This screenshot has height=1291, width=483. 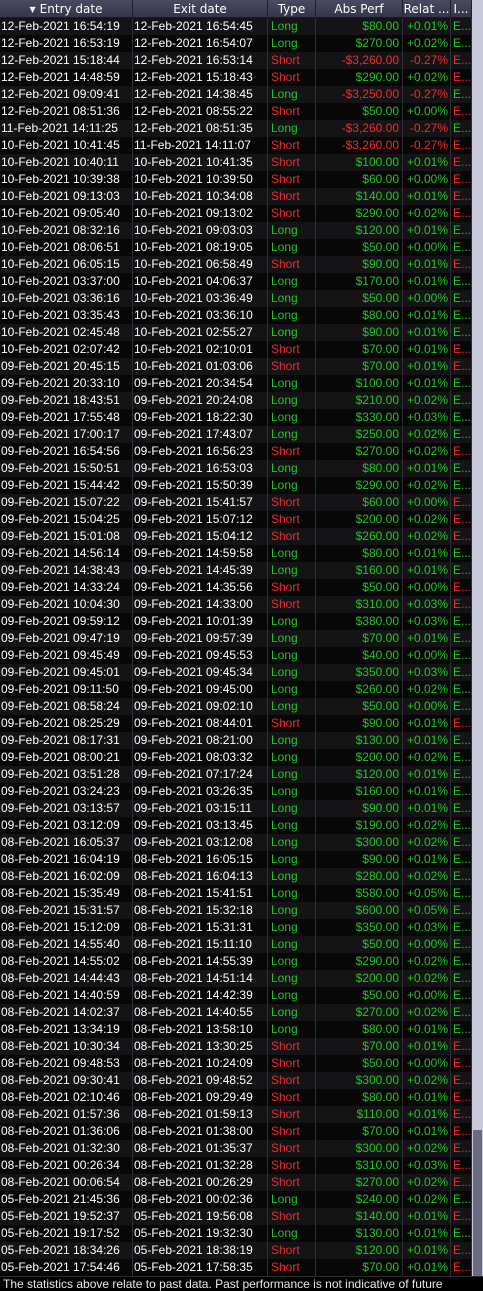 I want to click on entry-date-cell: 08-Feb-2021 14:02:37, so click(x=66, y=1012).